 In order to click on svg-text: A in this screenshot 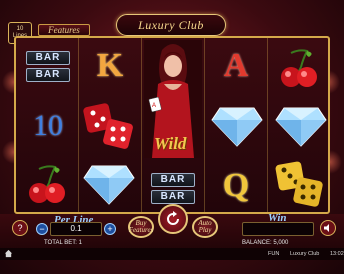, I will do `click(154, 106)`.